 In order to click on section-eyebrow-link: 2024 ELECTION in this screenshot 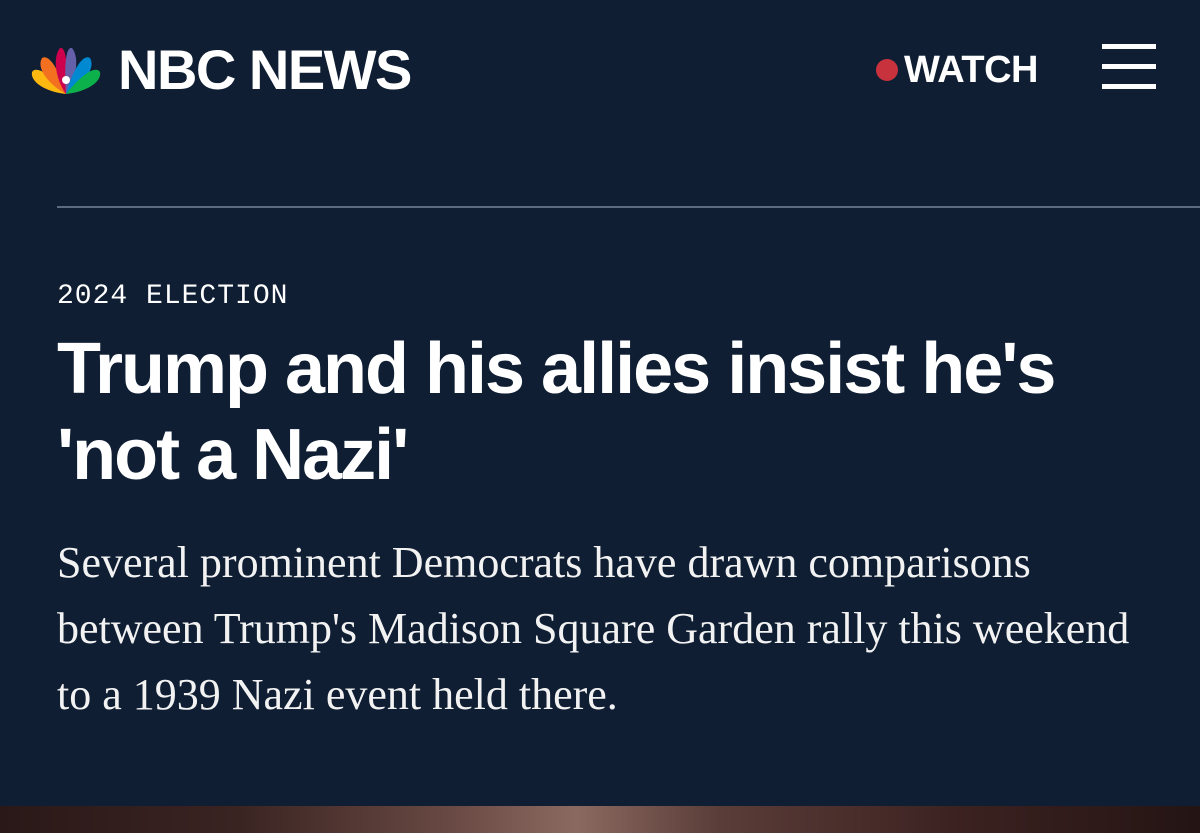, I will do `click(172, 297)`.